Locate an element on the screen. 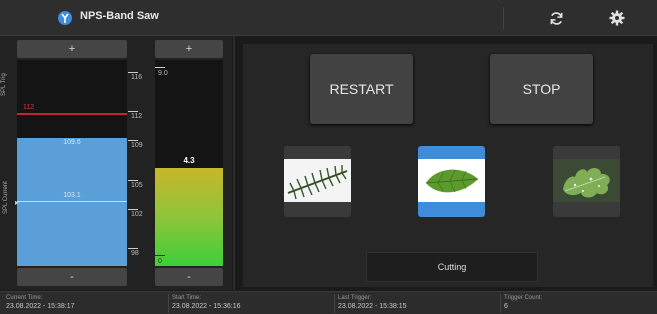  trigger-level-value: 4.3 is located at coordinates (189, 160).